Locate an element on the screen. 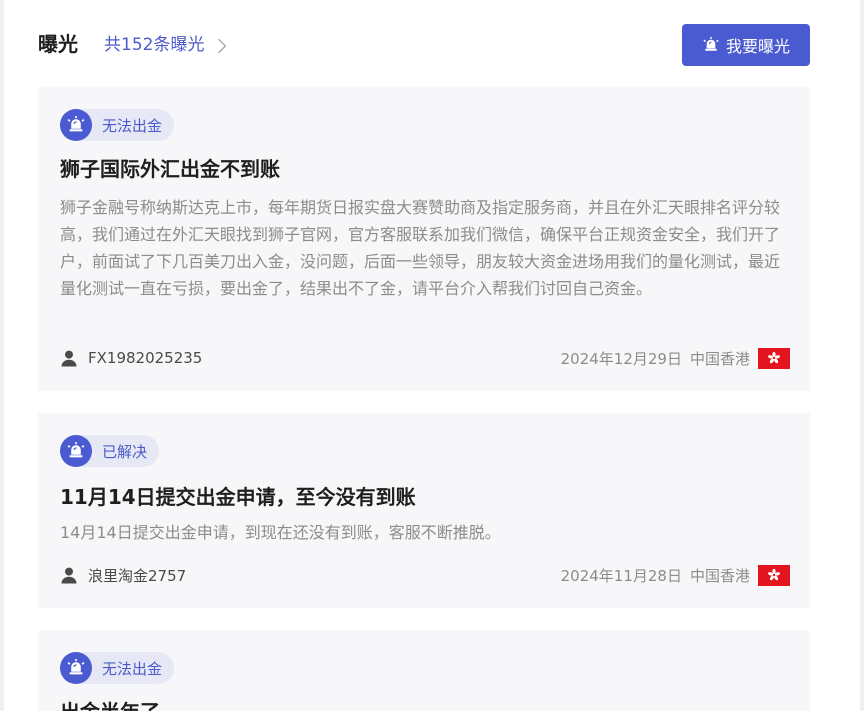 The height and width of the screenshot is (711, 864). card-meta: 浪里淘金2757 2024年11月28日 中国香港 is located at coordinates (425, 575).